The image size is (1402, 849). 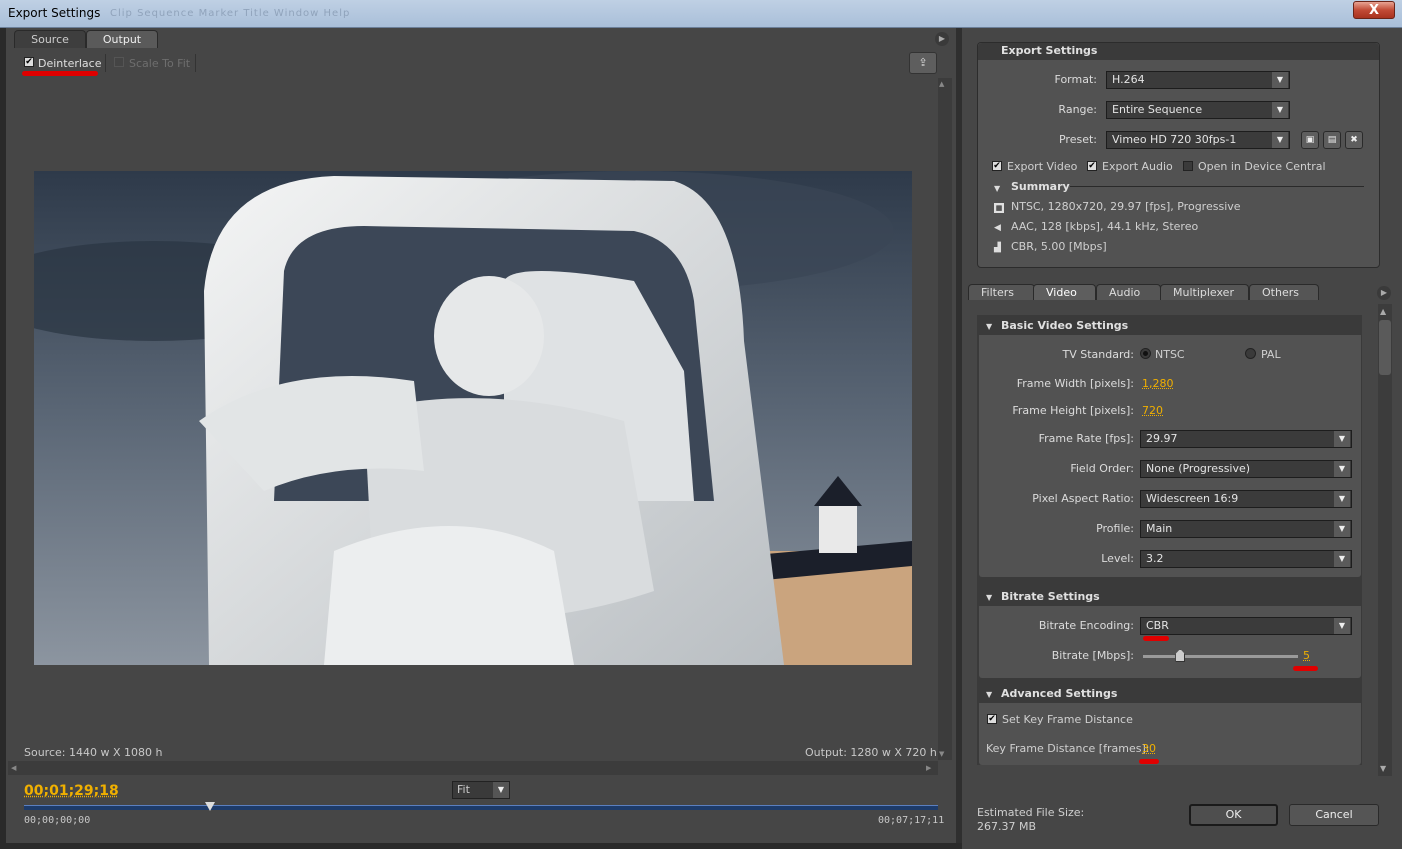 I want to click on pixel-aspect-select: Widescreen 16:9, so click(x=1246, y=499).